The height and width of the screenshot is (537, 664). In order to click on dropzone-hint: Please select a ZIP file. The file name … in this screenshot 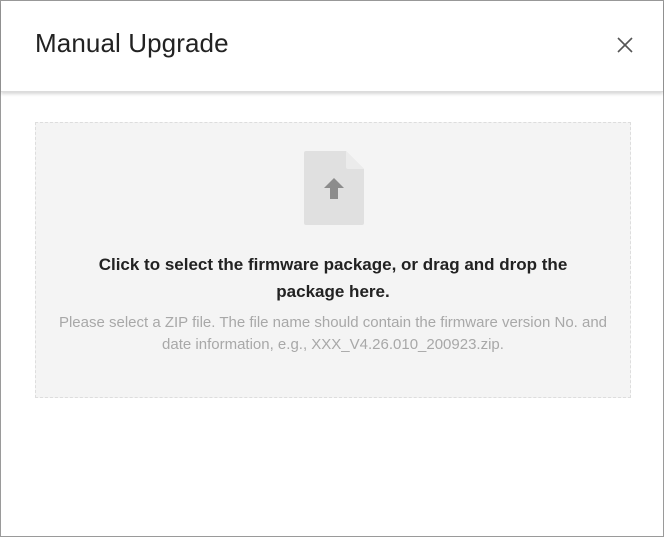, I will do `click(333, 333)`.